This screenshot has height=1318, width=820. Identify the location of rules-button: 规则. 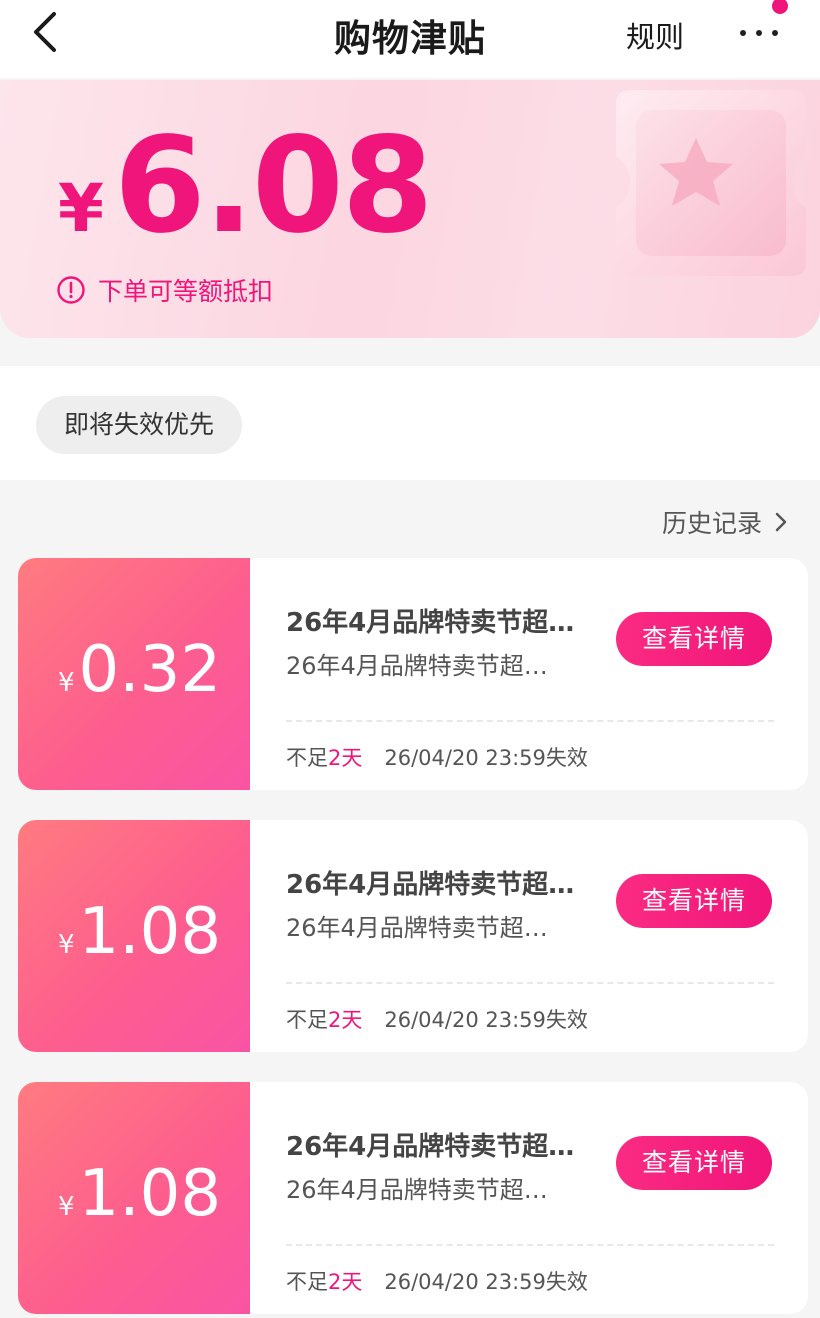
(655, 35).